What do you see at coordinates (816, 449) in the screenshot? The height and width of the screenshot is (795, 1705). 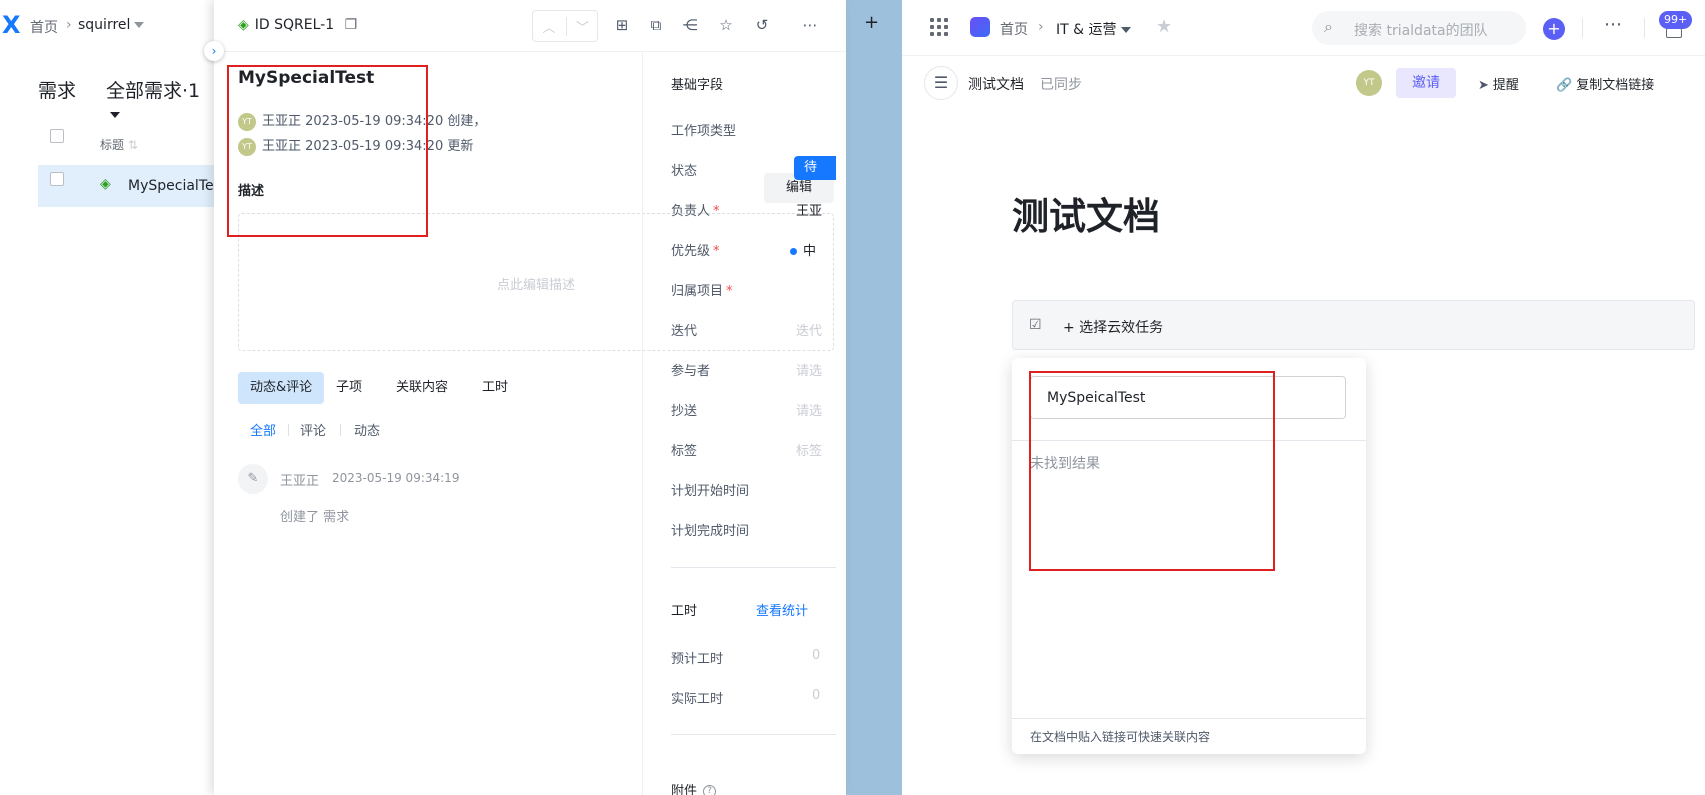 I see `tags-value: 标签` at bounding box center [816, 449].